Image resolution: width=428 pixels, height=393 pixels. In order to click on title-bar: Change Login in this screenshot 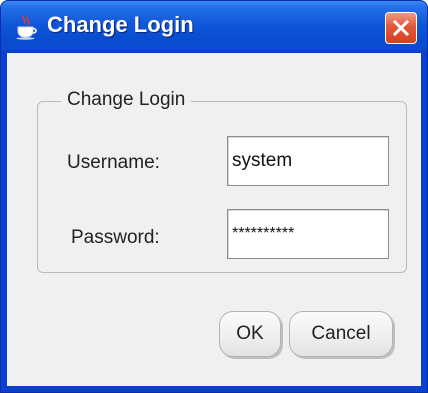, I will do `click(214, 27)`.